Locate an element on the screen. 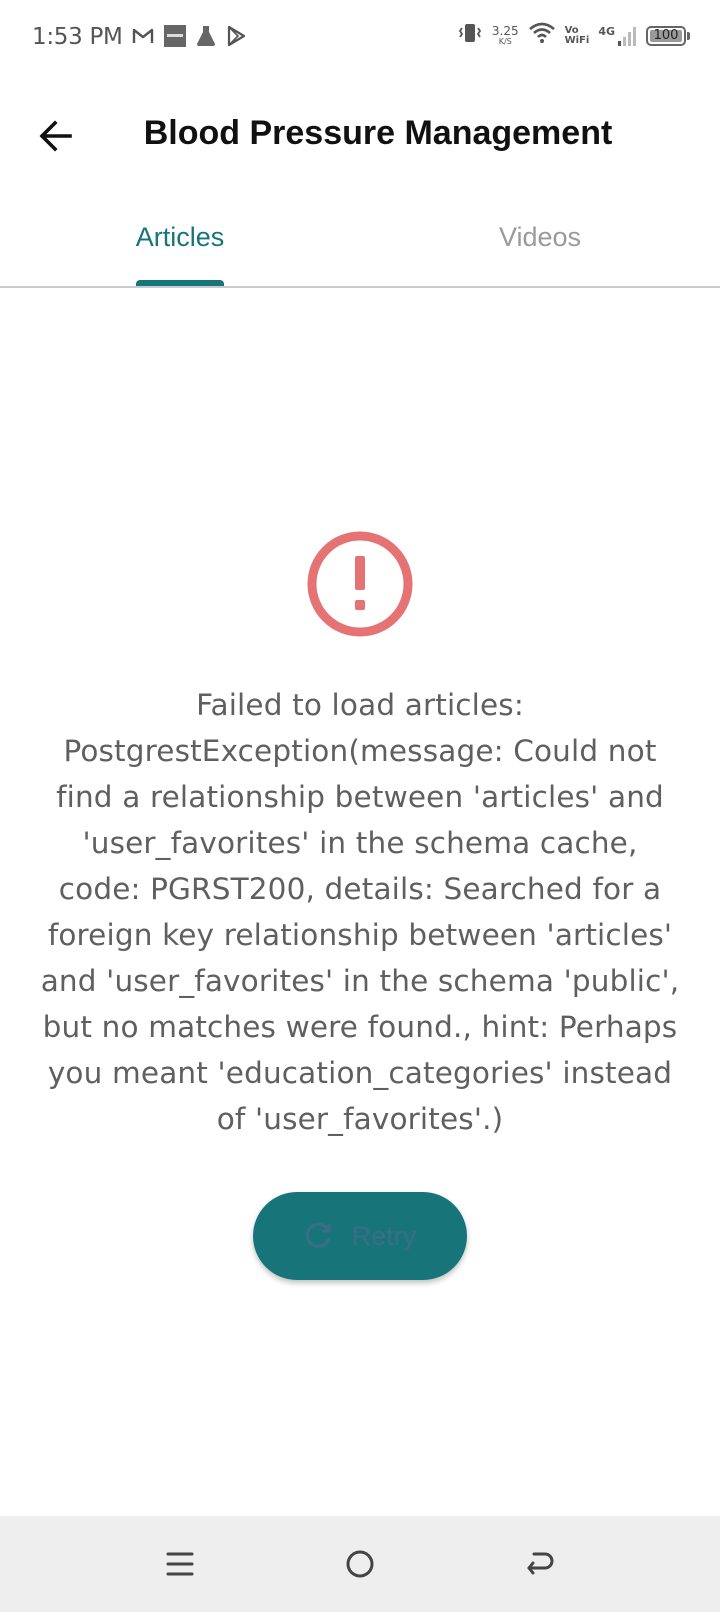  flask-icon is located at coordinates (206, 38).